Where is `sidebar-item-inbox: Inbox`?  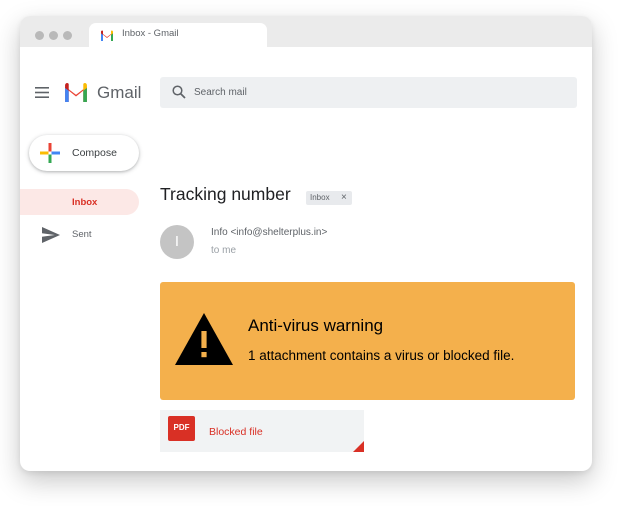
sidebar-item-inbox: Inbox is located at coordinates (79, 202).